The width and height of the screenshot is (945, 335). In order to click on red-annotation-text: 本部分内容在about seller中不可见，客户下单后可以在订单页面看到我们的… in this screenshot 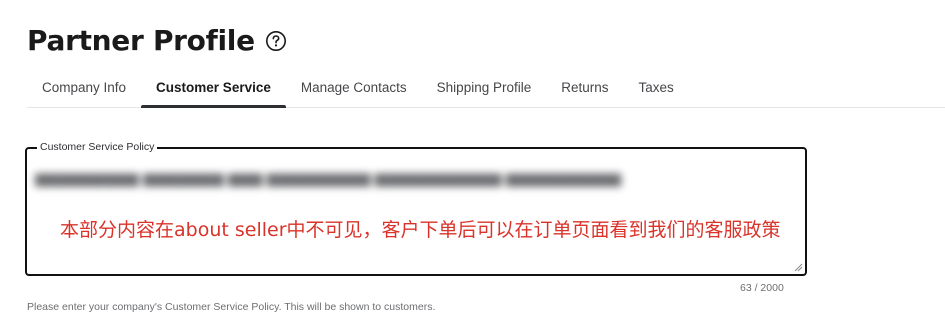, I will do `click(420, 230)`.